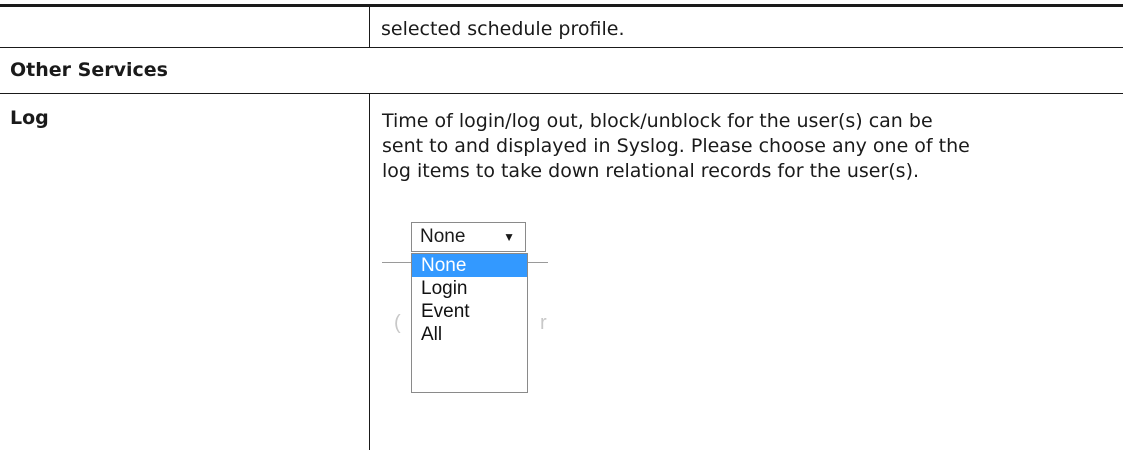 This screenshot has width=1123, height=450. What do you see at coordinates (469, 288) in the screenshot?
I see `log-option-login: Login` at bounding box center [469, 288].